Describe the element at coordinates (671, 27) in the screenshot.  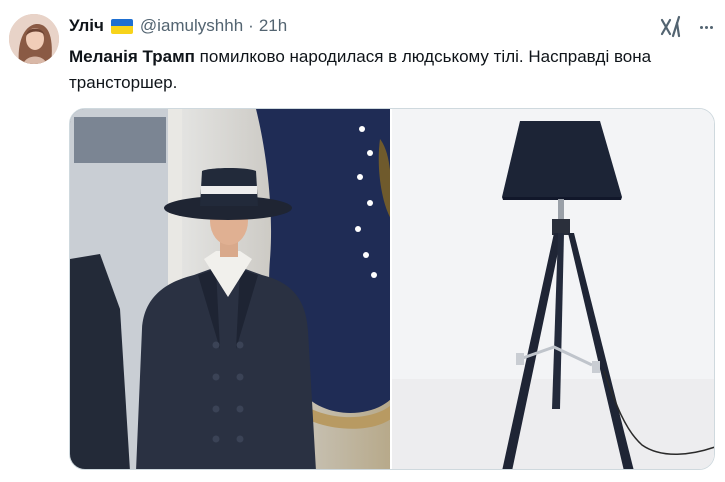
I see `grok-icon` at that location.